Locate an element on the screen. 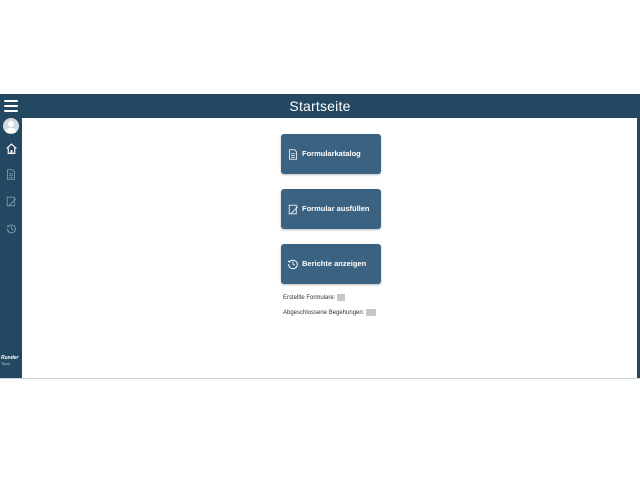 This screenshot has height=480, width=640. top-bar: Startseite is located at coordinates (320, 106).